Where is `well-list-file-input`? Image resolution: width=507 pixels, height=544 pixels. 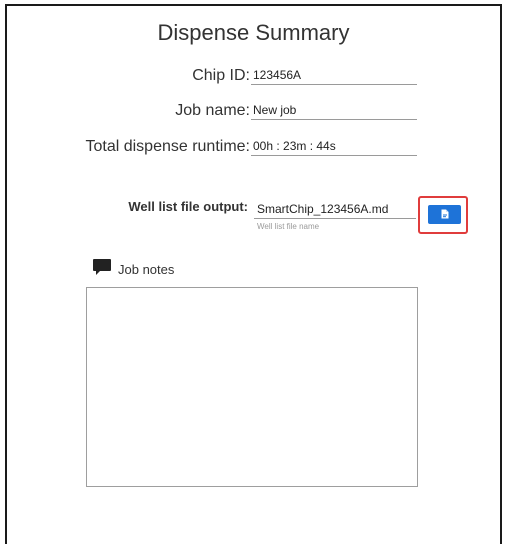 well-list-file-input is located at coordinates (335, 209).